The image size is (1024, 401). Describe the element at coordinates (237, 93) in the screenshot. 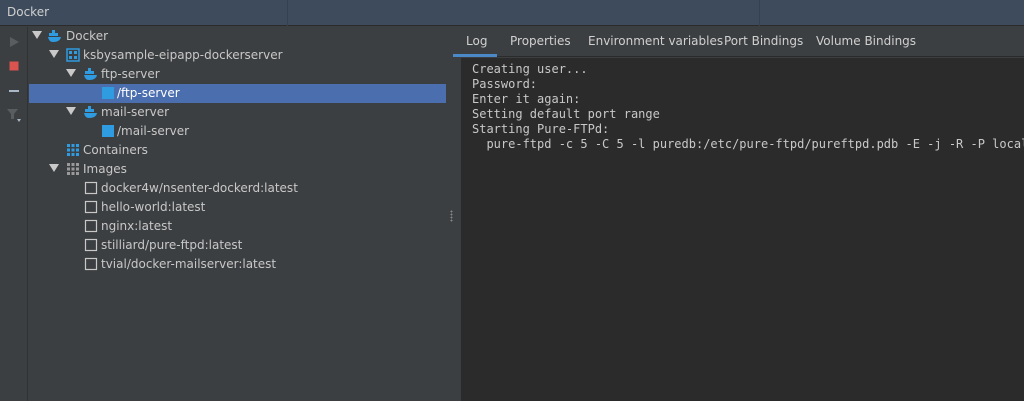

I see `tree-node-ftp-container: /ftp-server` at that location.